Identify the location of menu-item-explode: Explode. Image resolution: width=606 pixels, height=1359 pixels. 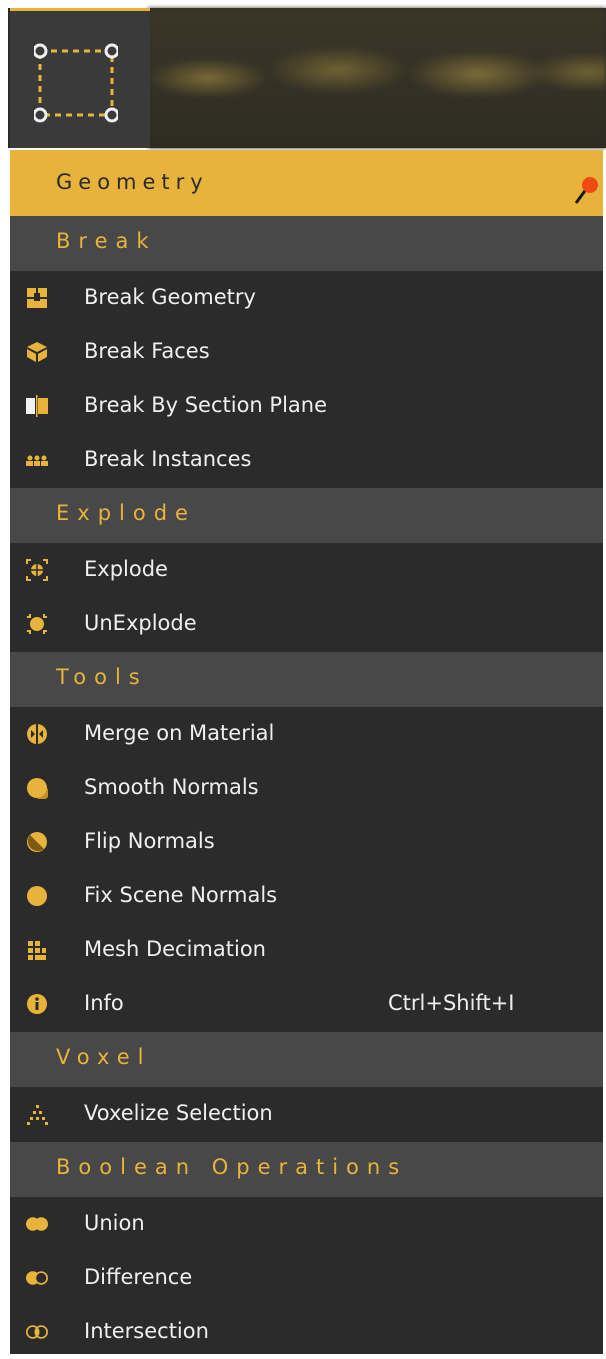
(306, 570).